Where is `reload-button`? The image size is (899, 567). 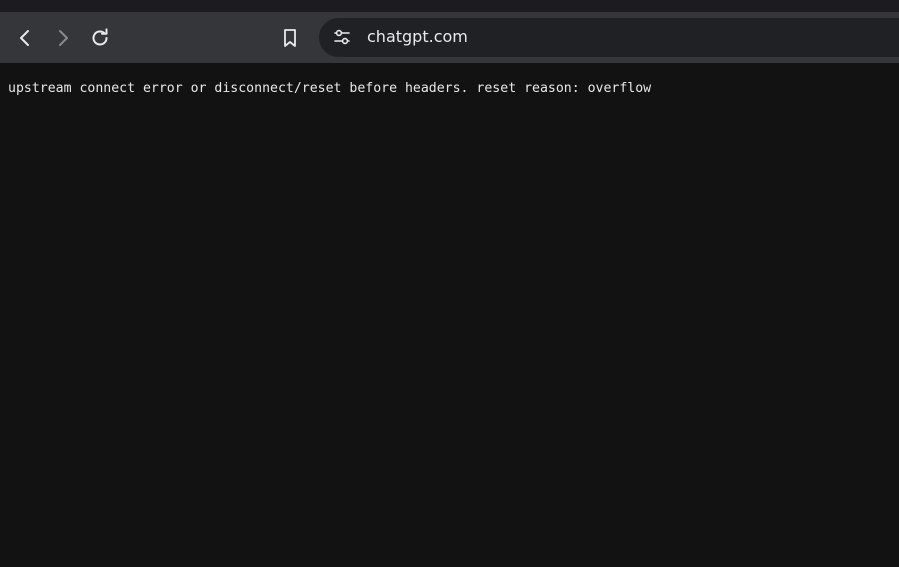
reload-button is located at coordinates (100, 38).